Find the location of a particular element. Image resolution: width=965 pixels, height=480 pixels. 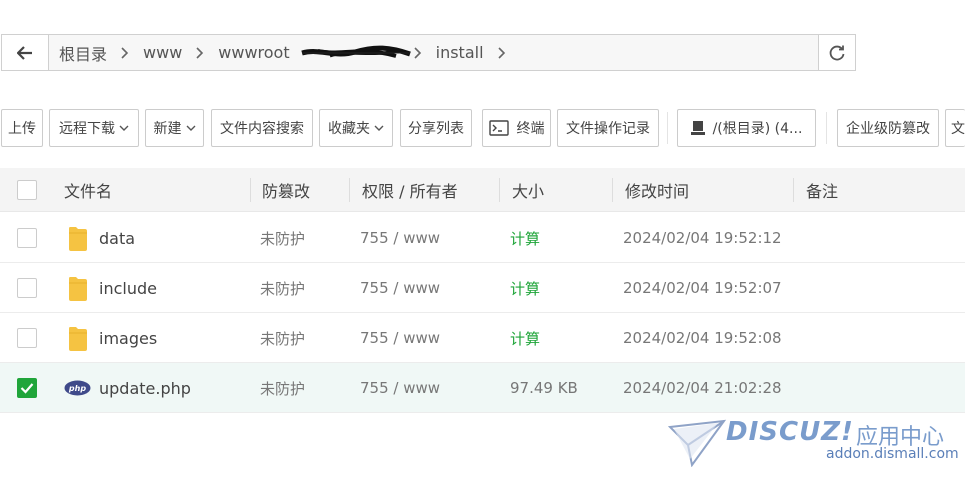

file-name: data is located at coordinates (117, 238).